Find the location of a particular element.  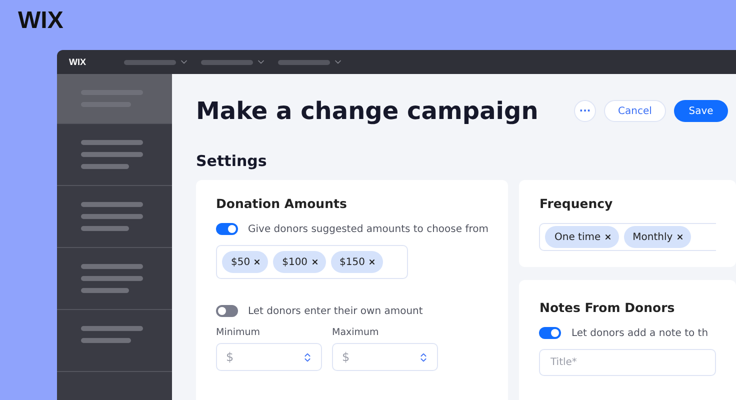

save-button: Save is located at coordinates (701, 111).